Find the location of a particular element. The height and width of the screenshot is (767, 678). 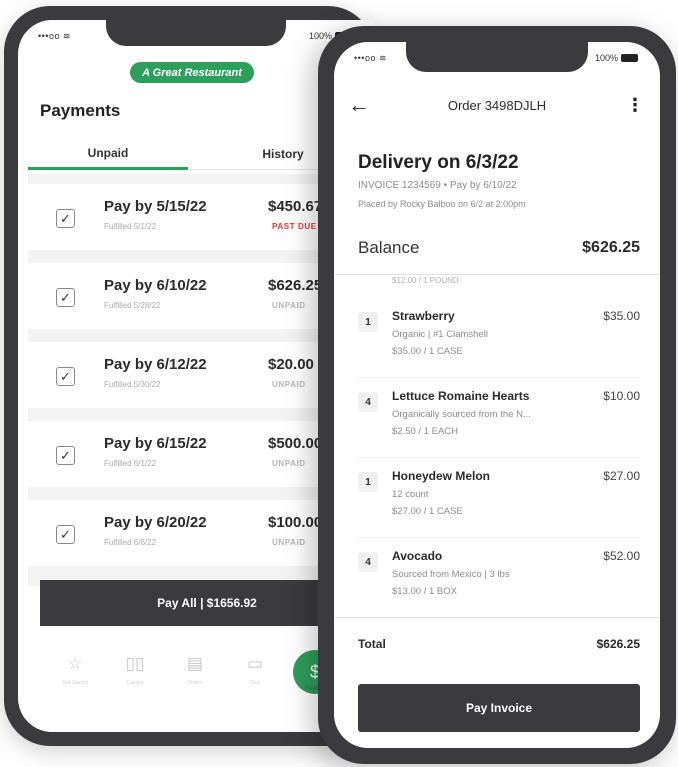

payment-due-date: Pay by 6/12/22 is located at coordinates (155, 364).